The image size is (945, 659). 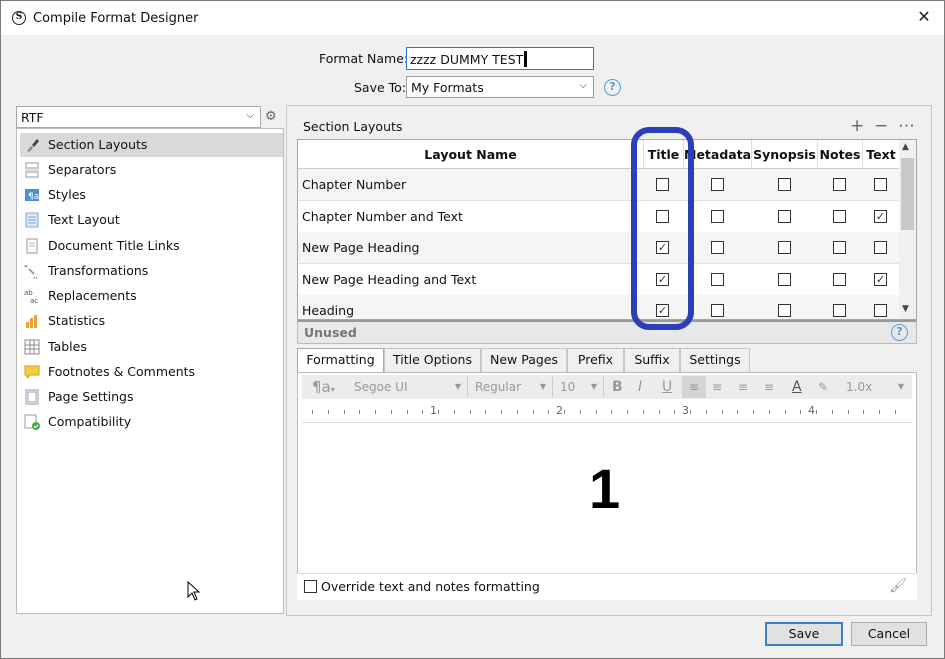 What do you see at coordinates (361, 247) in the screenshot?
I see `layout-name-cell: New Page Heading` at bounding box center [361, 247].